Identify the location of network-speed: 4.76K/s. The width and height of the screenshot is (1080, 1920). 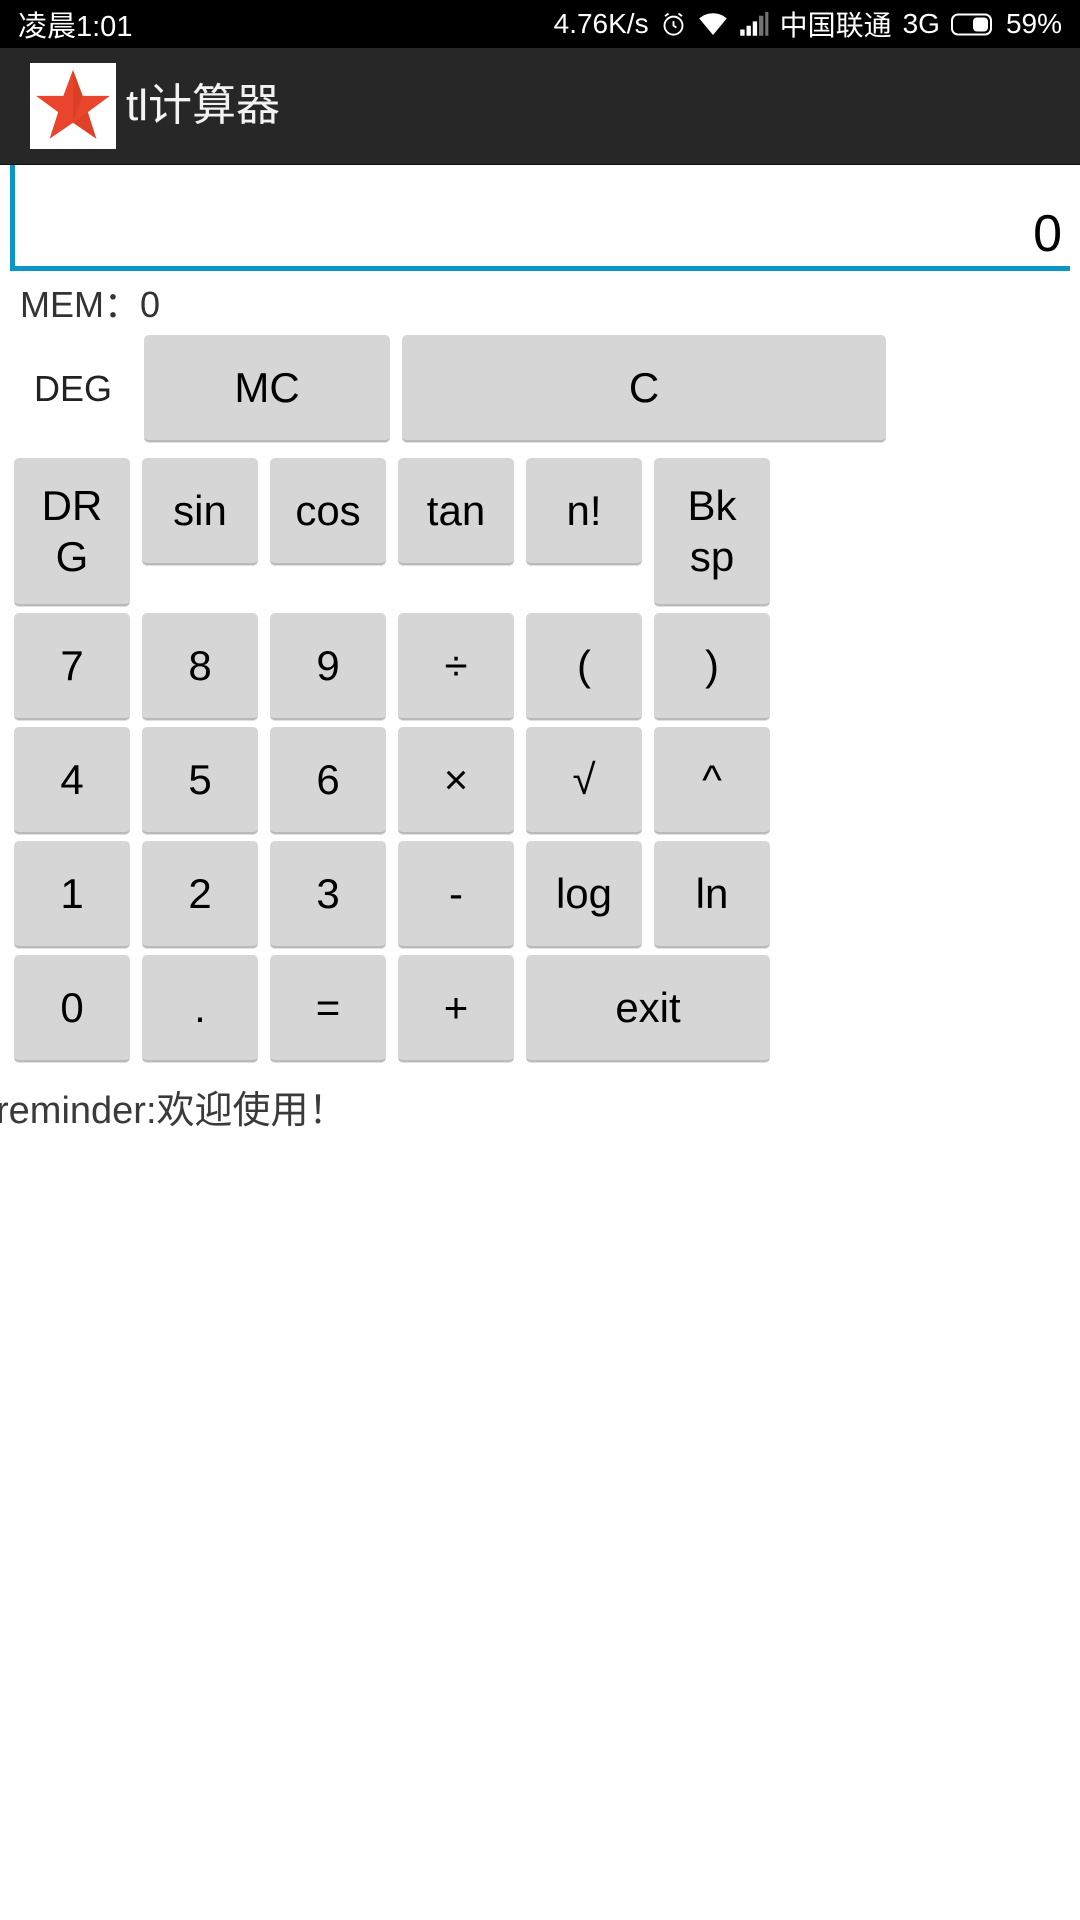
(601, 23).